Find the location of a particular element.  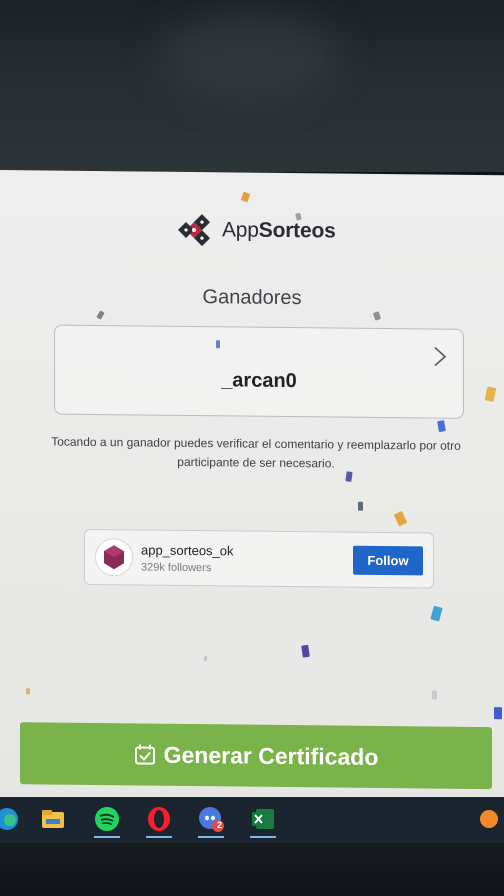

avatar is located at coordinates (114, 557).